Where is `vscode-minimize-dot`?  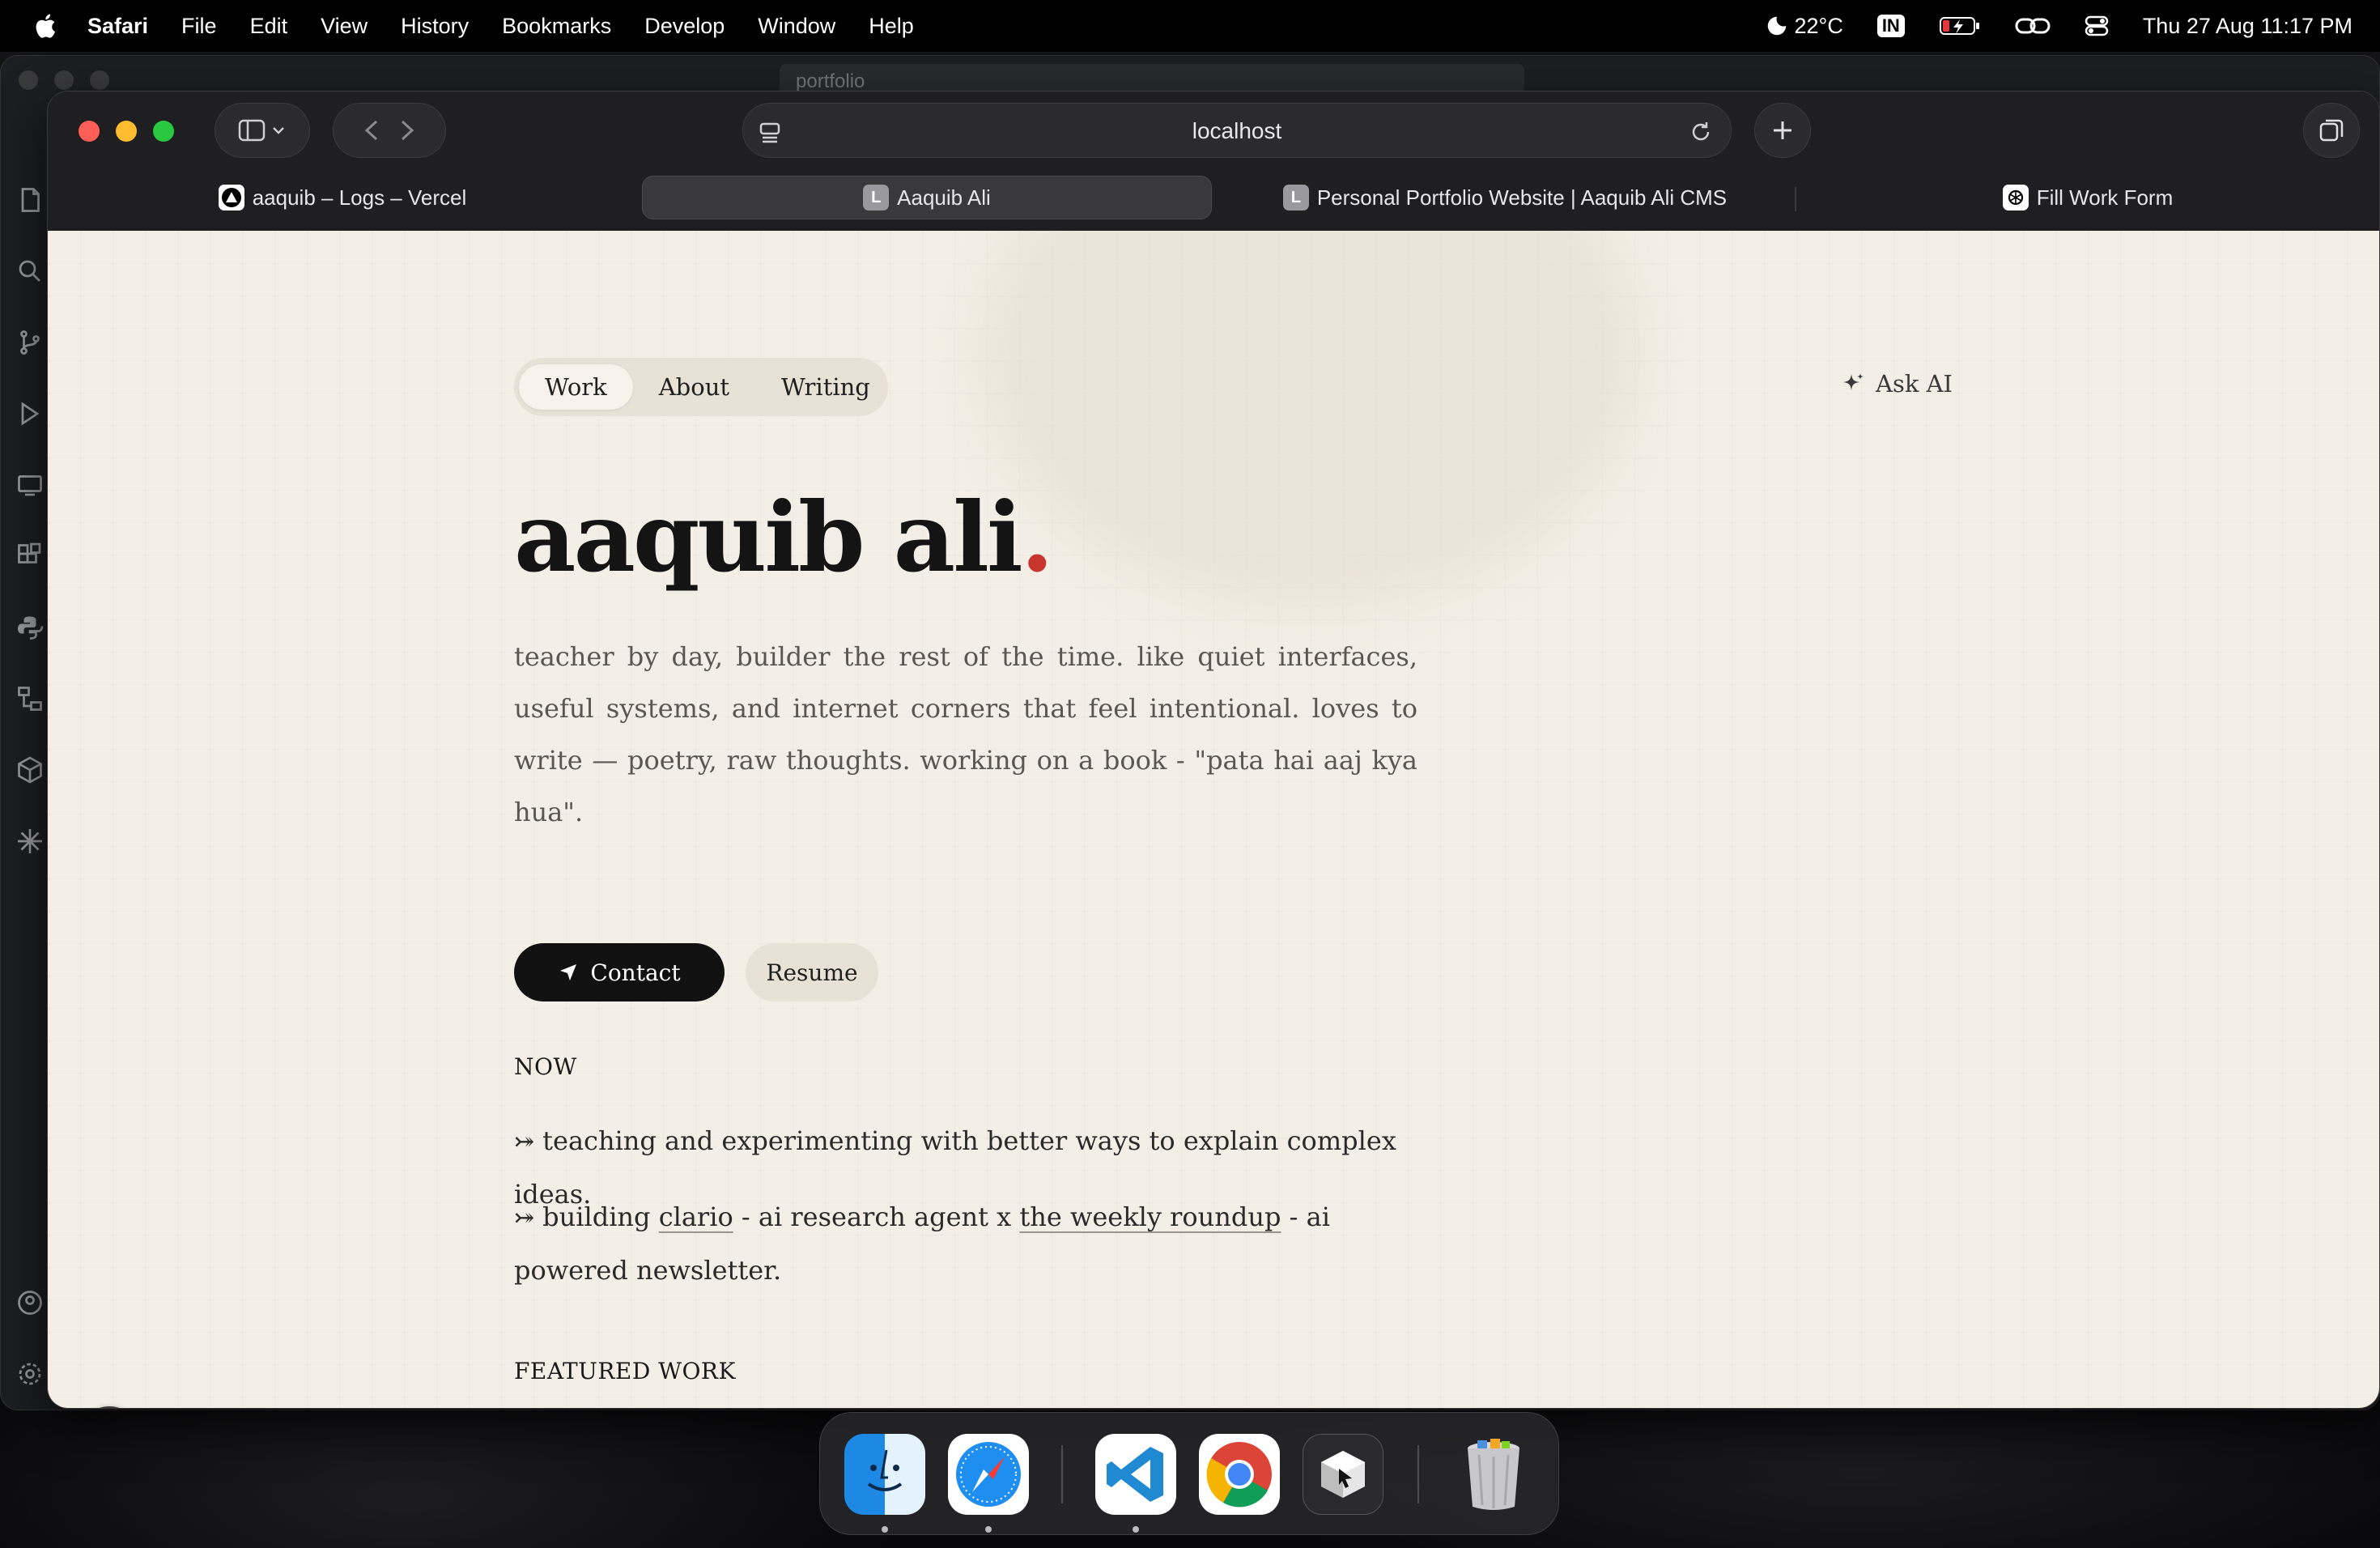 vscode-minimize-dot is located at coordinates (64, 80).